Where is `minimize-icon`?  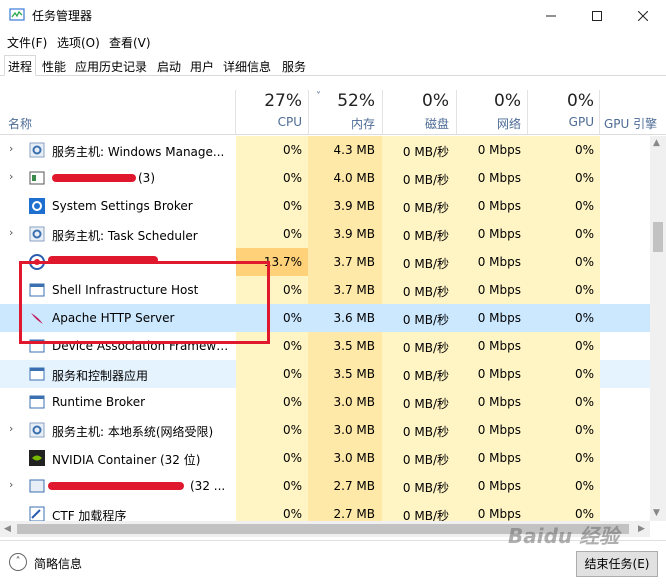
minimize-icon is located at coordinates (551, 15).